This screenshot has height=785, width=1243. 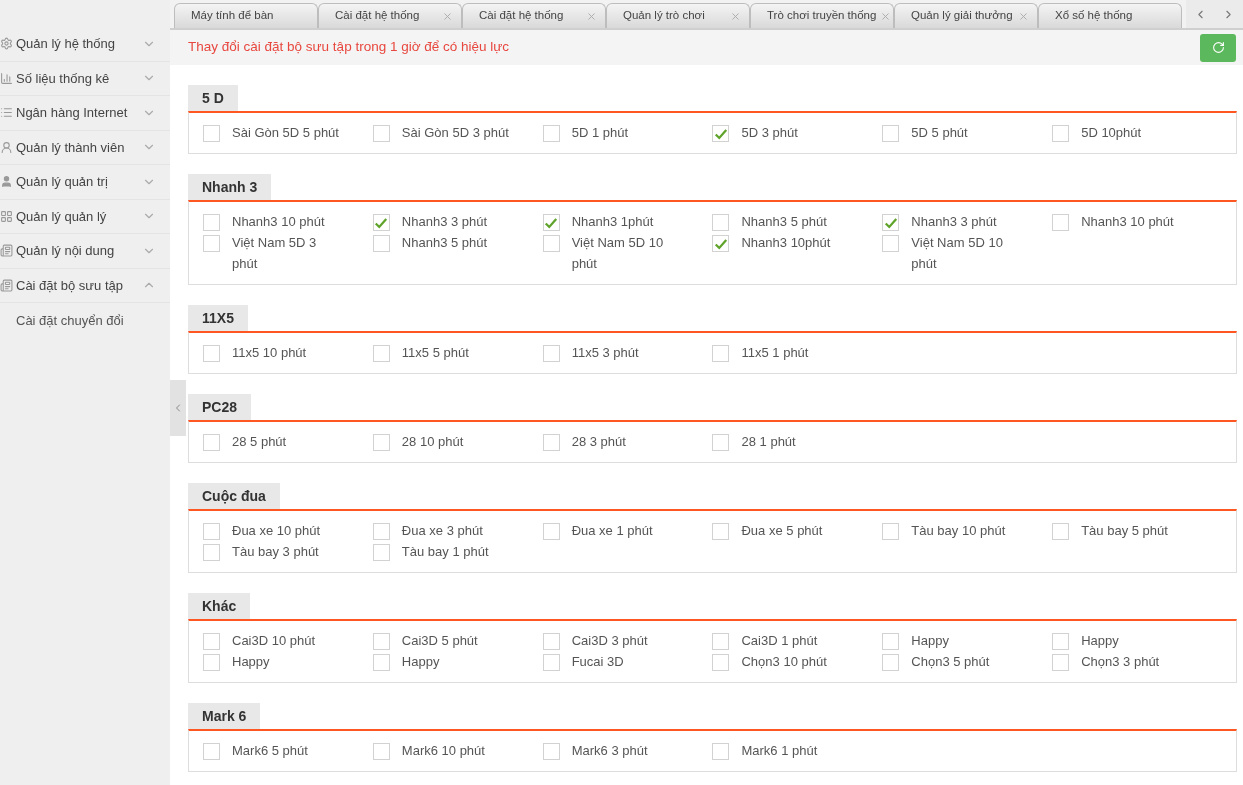 I want to click on option-label: Tàu bay 1 phút, so click(x=455, y=551).